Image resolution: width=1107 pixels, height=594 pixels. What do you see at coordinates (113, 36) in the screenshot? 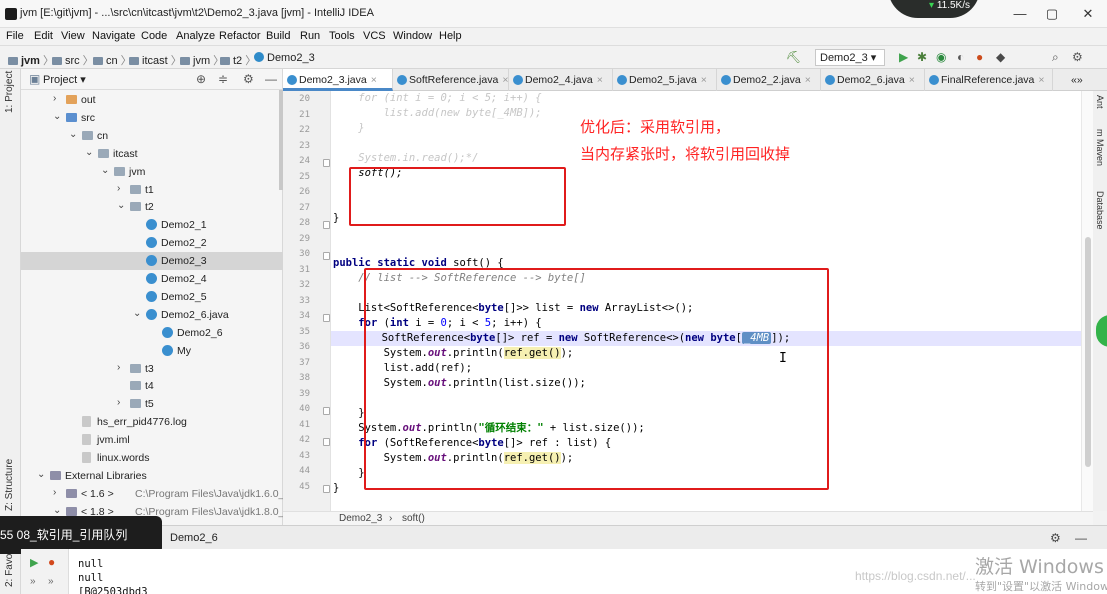
I see `menu-navigate: Navigate` at bounding box center [113, 36].